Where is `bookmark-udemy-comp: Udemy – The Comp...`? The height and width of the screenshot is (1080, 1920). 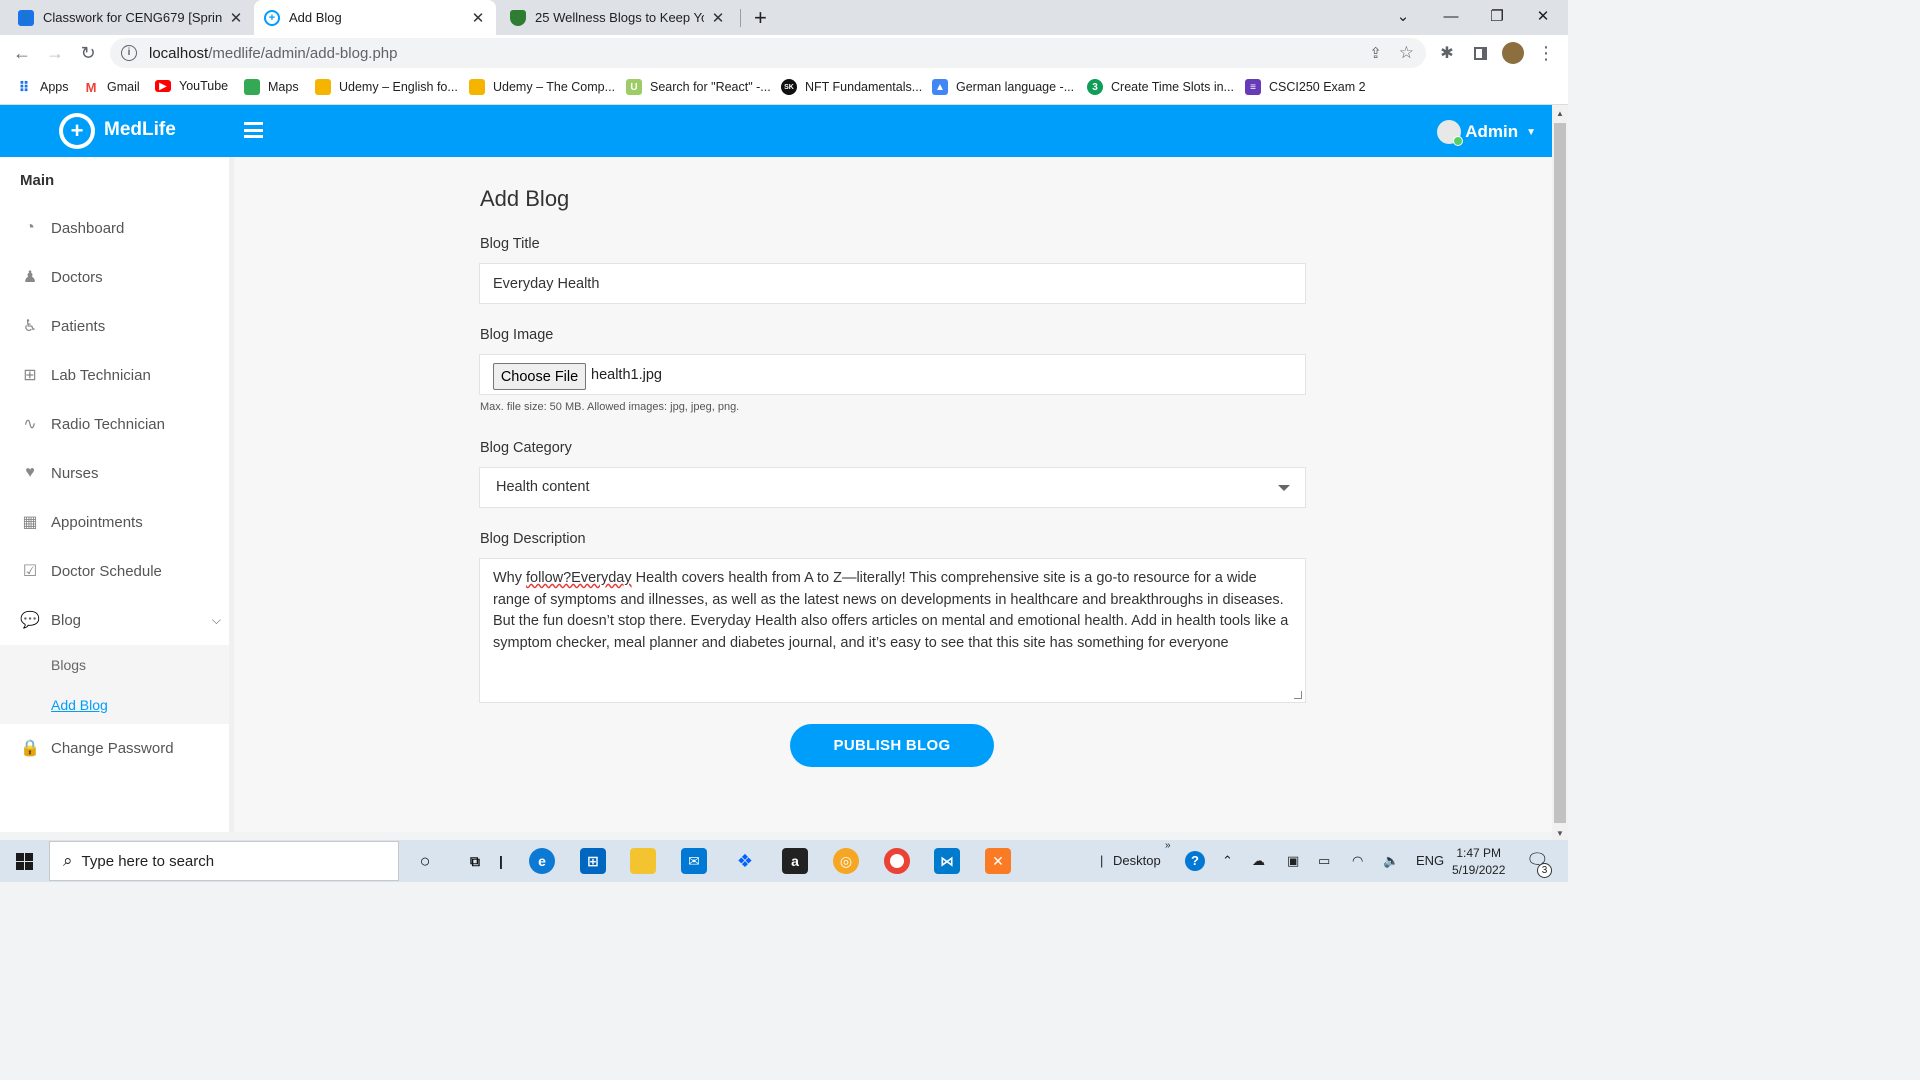
bookmark-udemy-comp: Udemy – The Comp... is located at coordinates (542, 87).